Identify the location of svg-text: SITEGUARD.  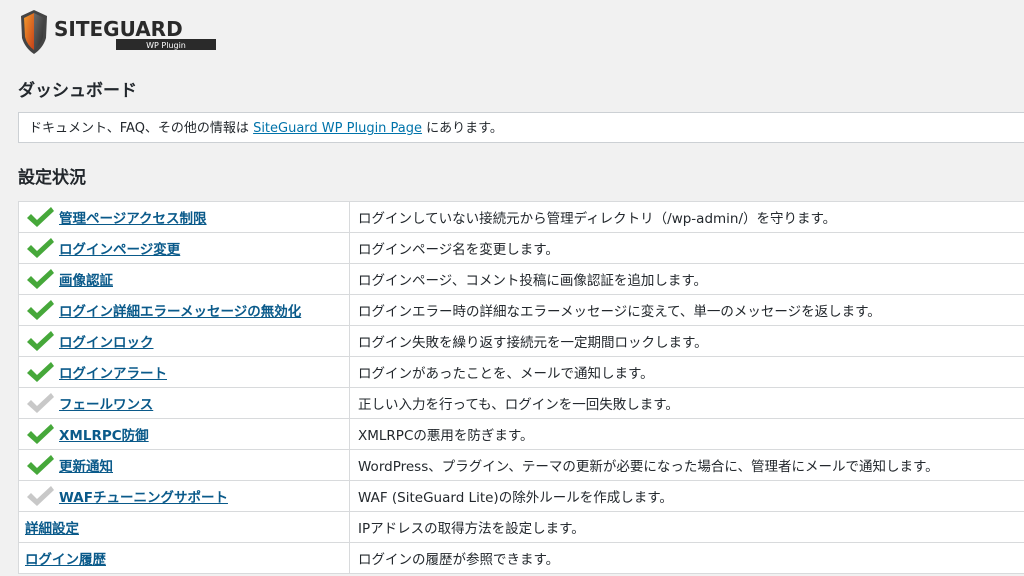
(118, 29).